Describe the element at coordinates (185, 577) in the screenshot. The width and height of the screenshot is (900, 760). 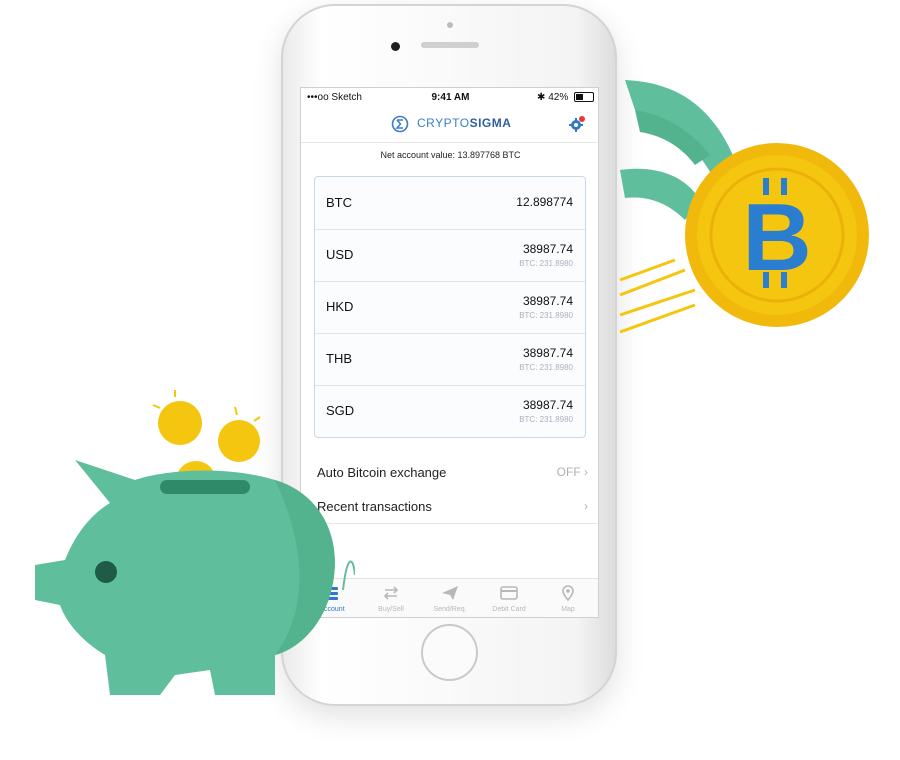
I see `pig-icon` at that location.